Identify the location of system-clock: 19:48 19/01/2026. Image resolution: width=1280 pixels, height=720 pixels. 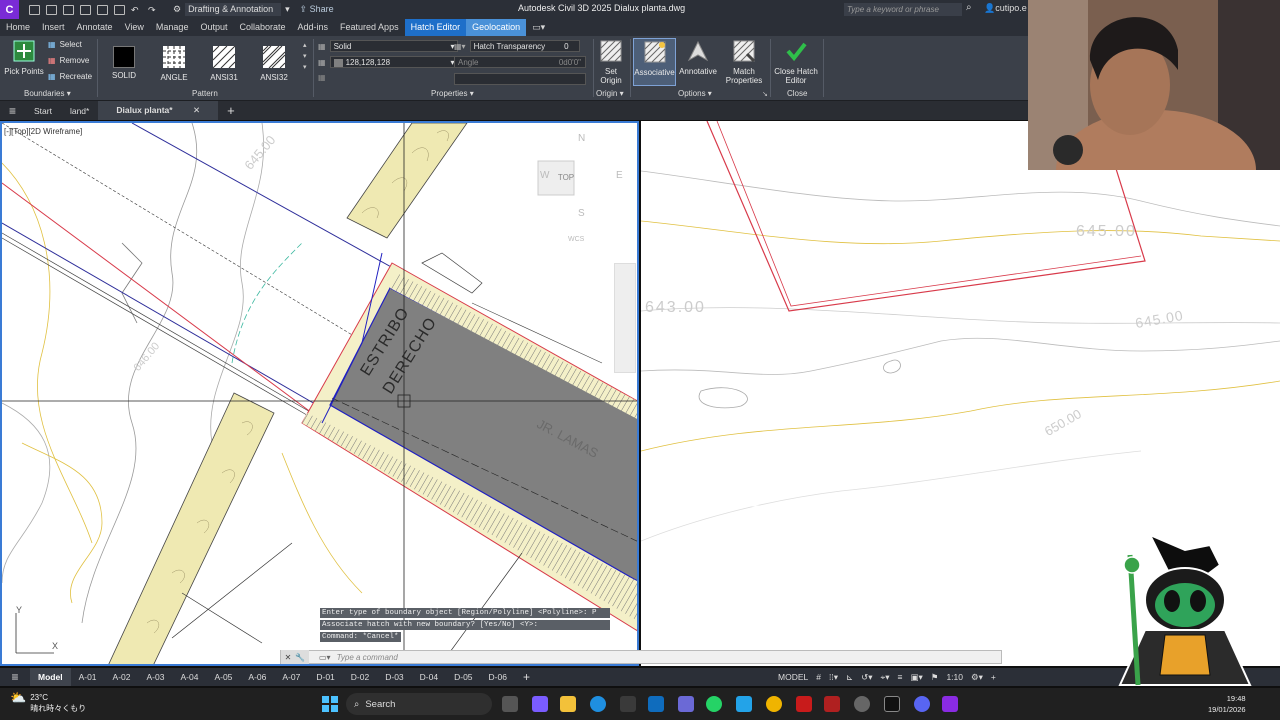
(1227, 704).